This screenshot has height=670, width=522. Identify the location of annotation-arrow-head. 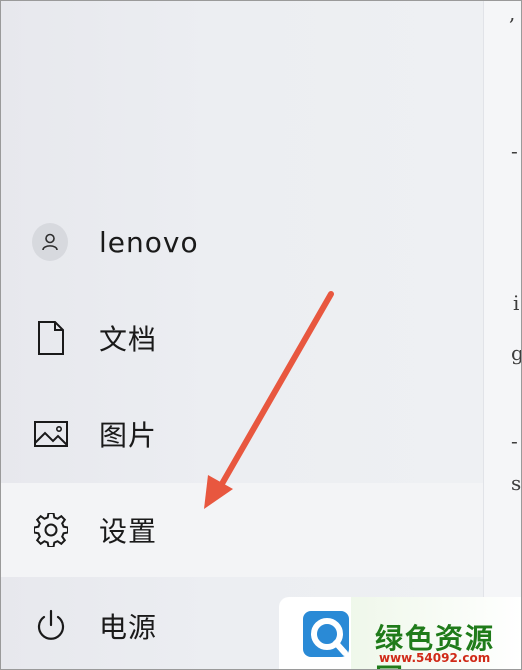
(218, 492).